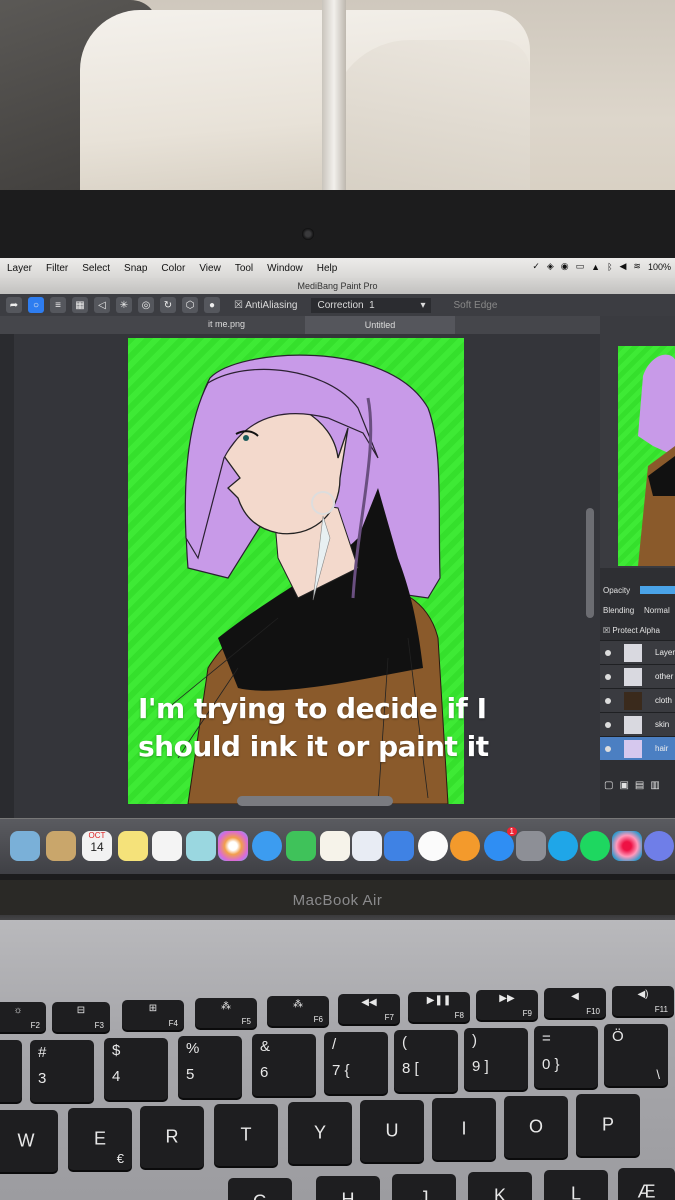 Image resolution: width=675 pixels, height=1200 pixels. Describe the element at coordinates (637, 700) in the screenshot. I see `layer-row-cloth: cloth` at that location.